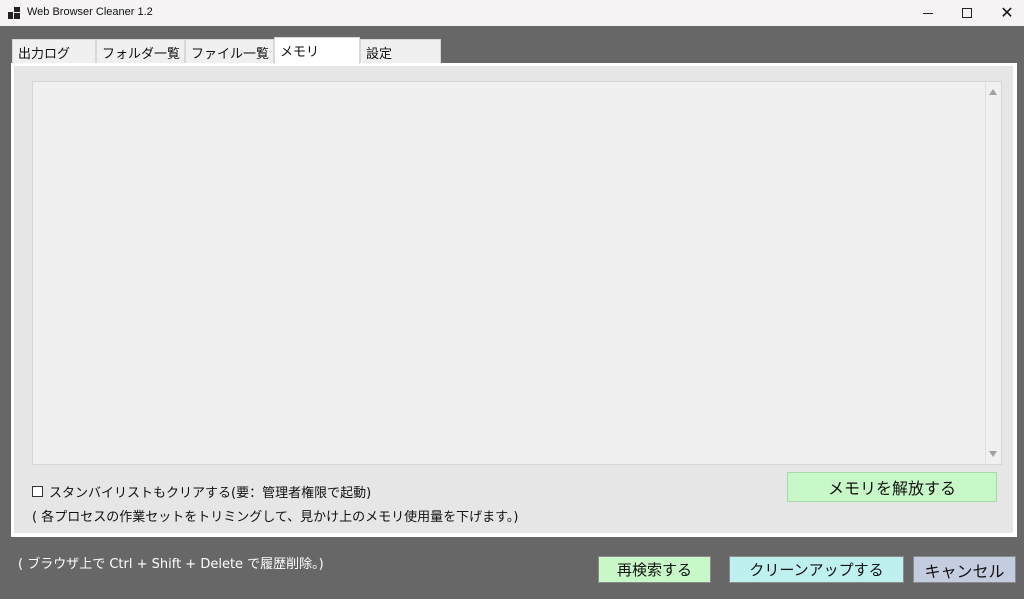  Describe the element at coordinates (37, 491) in the screenshot. I see `standby-list-checkbox` at that location.